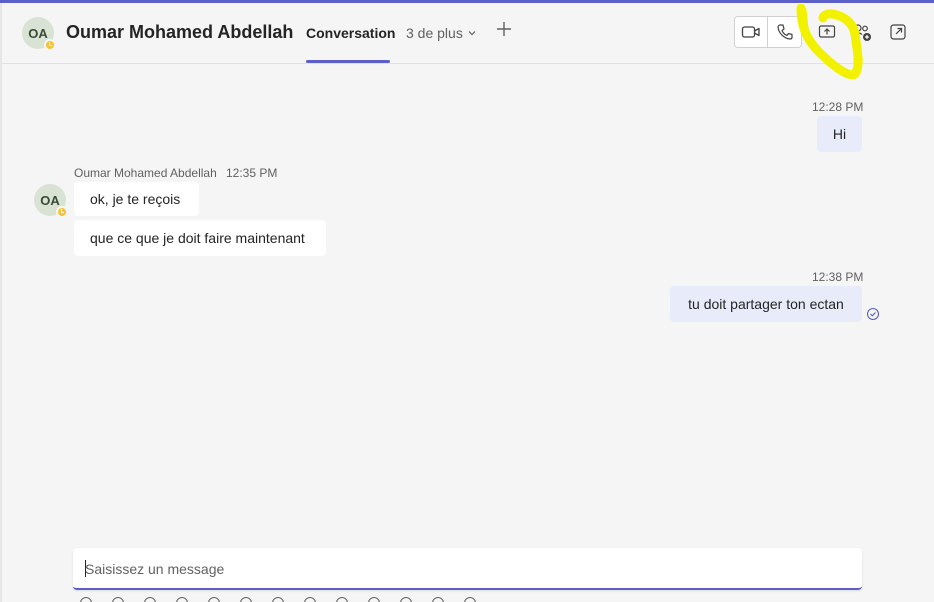 The height and width of the screenshot is (602, 934). I want to click on contact-name: Oumar Mohamed Abdellah, so click(179, 32).